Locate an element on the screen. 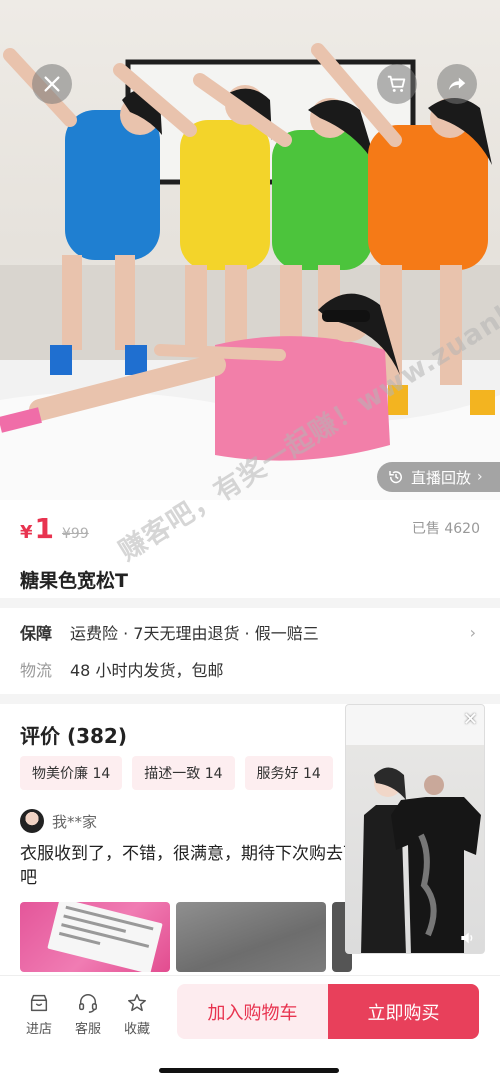  home-indicator is located at coordinates (249, 1070).